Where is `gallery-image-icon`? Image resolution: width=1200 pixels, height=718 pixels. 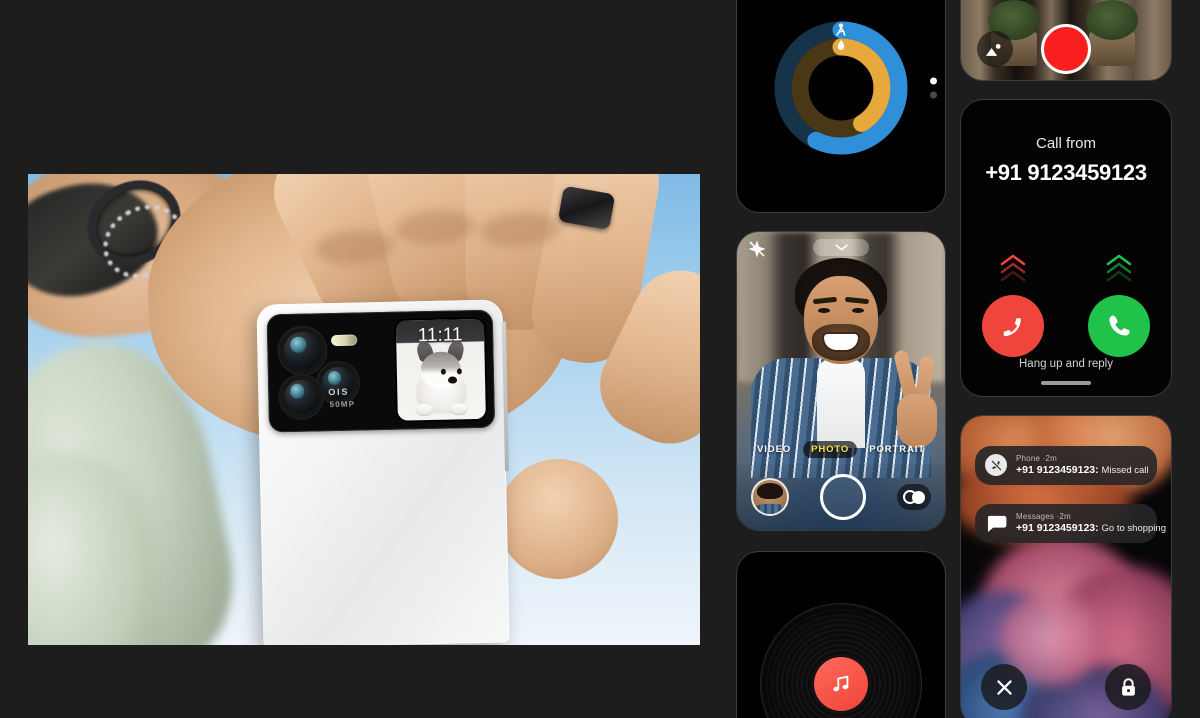 gallery-image-icon is located at coordinates (995, 49).